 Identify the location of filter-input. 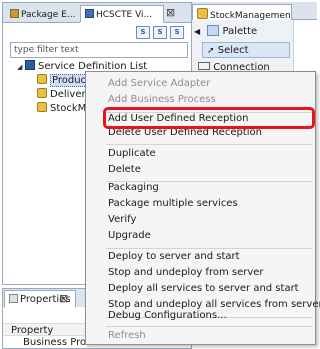
(99, 50).